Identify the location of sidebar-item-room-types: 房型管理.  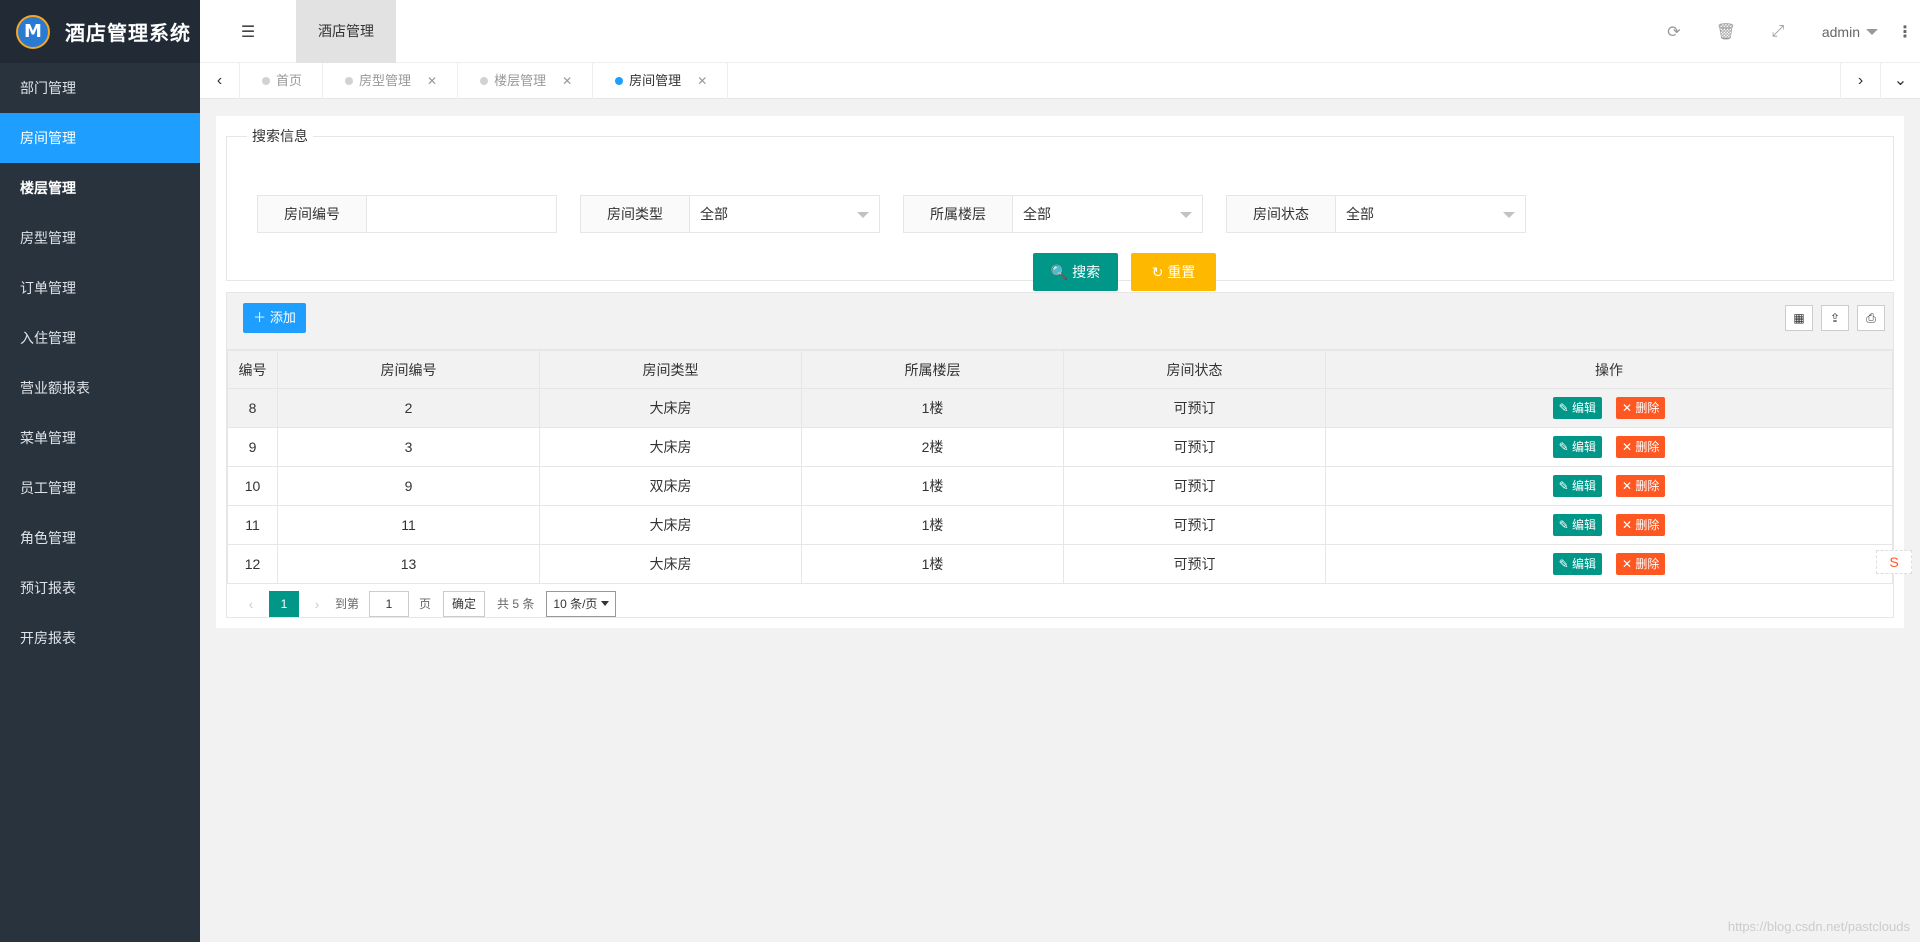
(100, 238).